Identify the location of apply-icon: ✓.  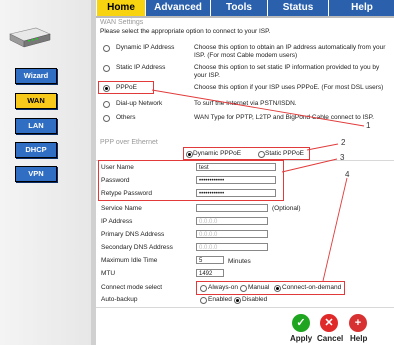
(301, 323).